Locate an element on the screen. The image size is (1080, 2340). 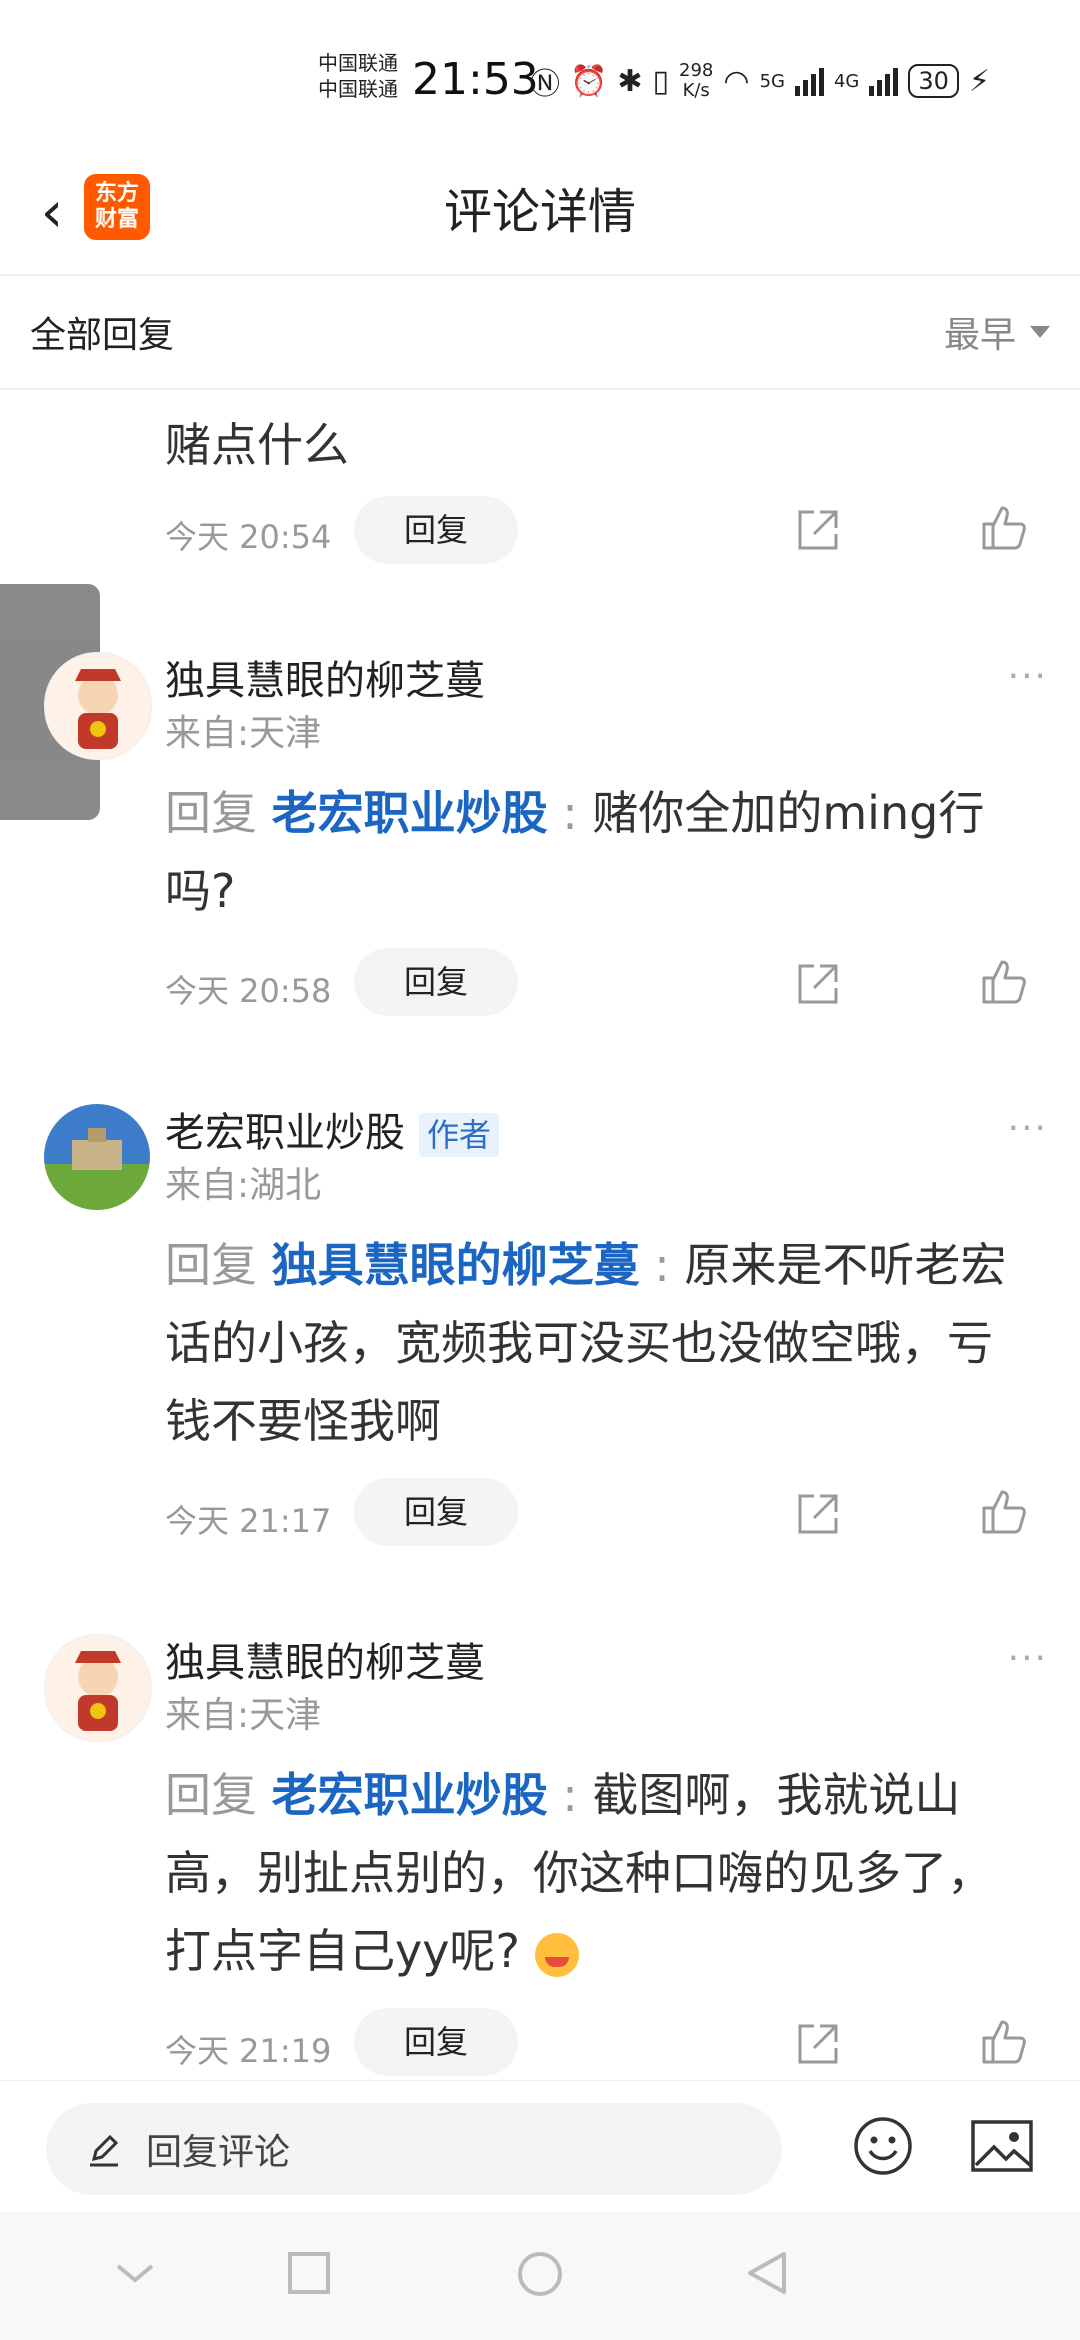
pencil-icon is located at coordinates (104, 2150).